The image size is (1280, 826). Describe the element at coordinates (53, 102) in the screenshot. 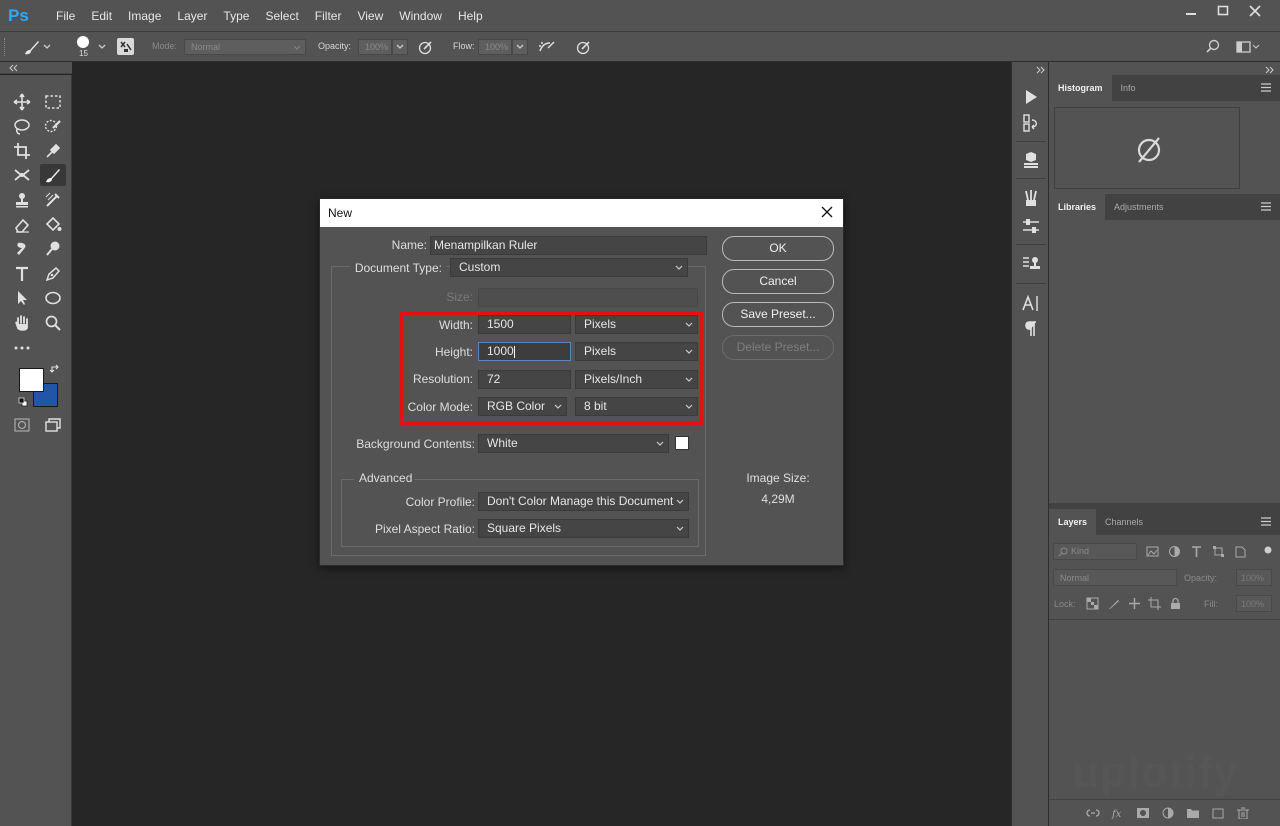

I see `marquee-tool` at that location.